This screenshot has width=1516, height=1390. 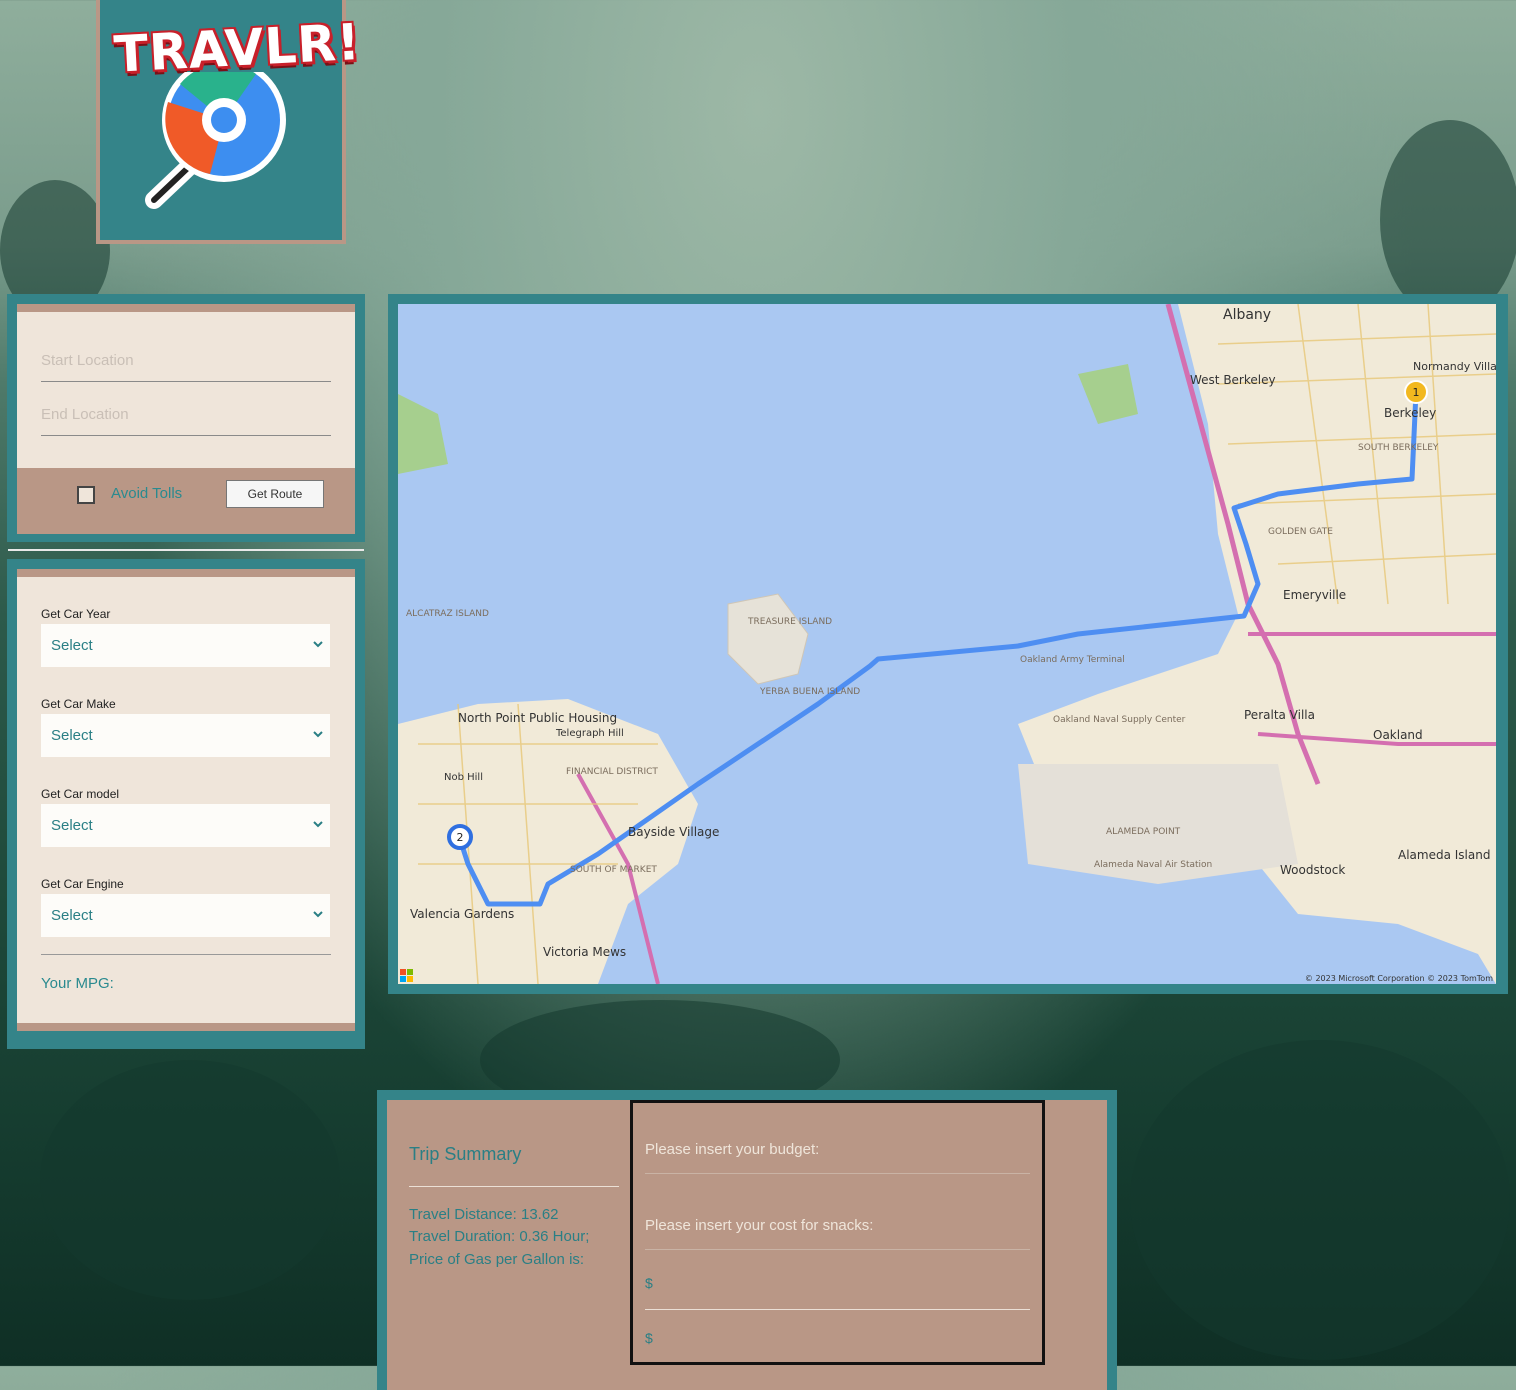 I want to click on trip-summary-title: Trip Summary, so click(x=465, y=1154).